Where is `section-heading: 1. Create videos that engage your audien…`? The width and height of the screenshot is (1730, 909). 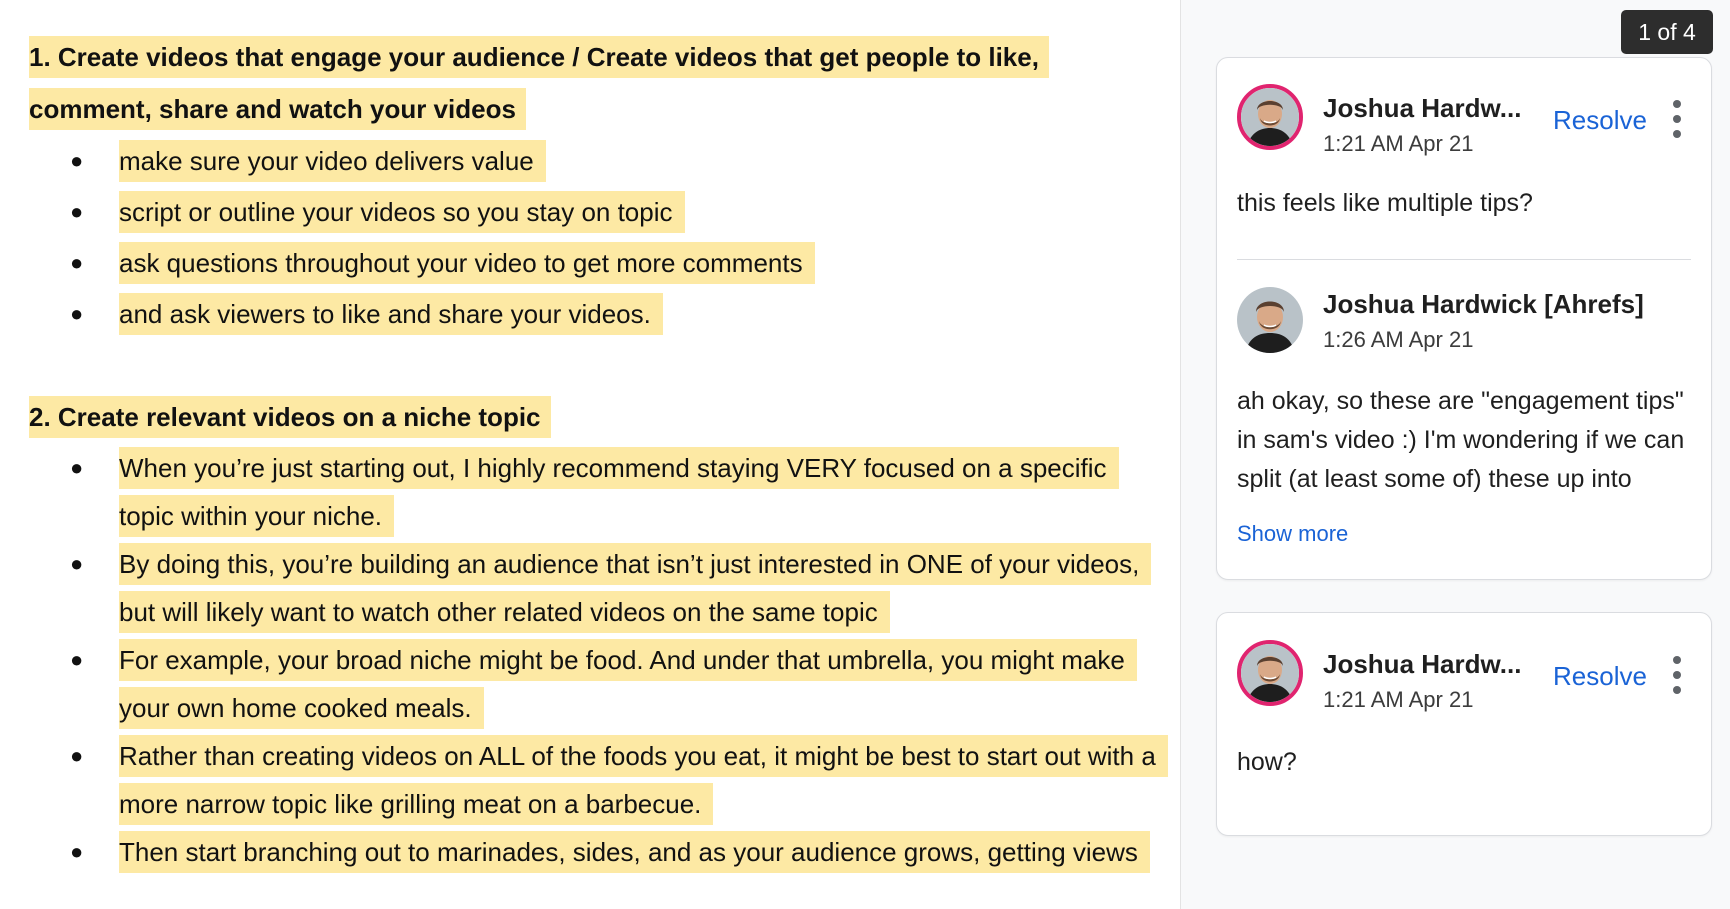
section-heading: 1. Create videos that engage your audien… is located at coordinates (594, 83).